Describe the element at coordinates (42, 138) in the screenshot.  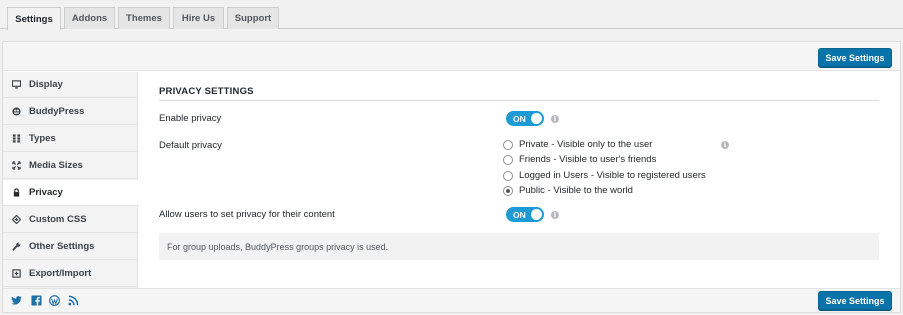
I see `sidebar-item-label: Types` at that location.